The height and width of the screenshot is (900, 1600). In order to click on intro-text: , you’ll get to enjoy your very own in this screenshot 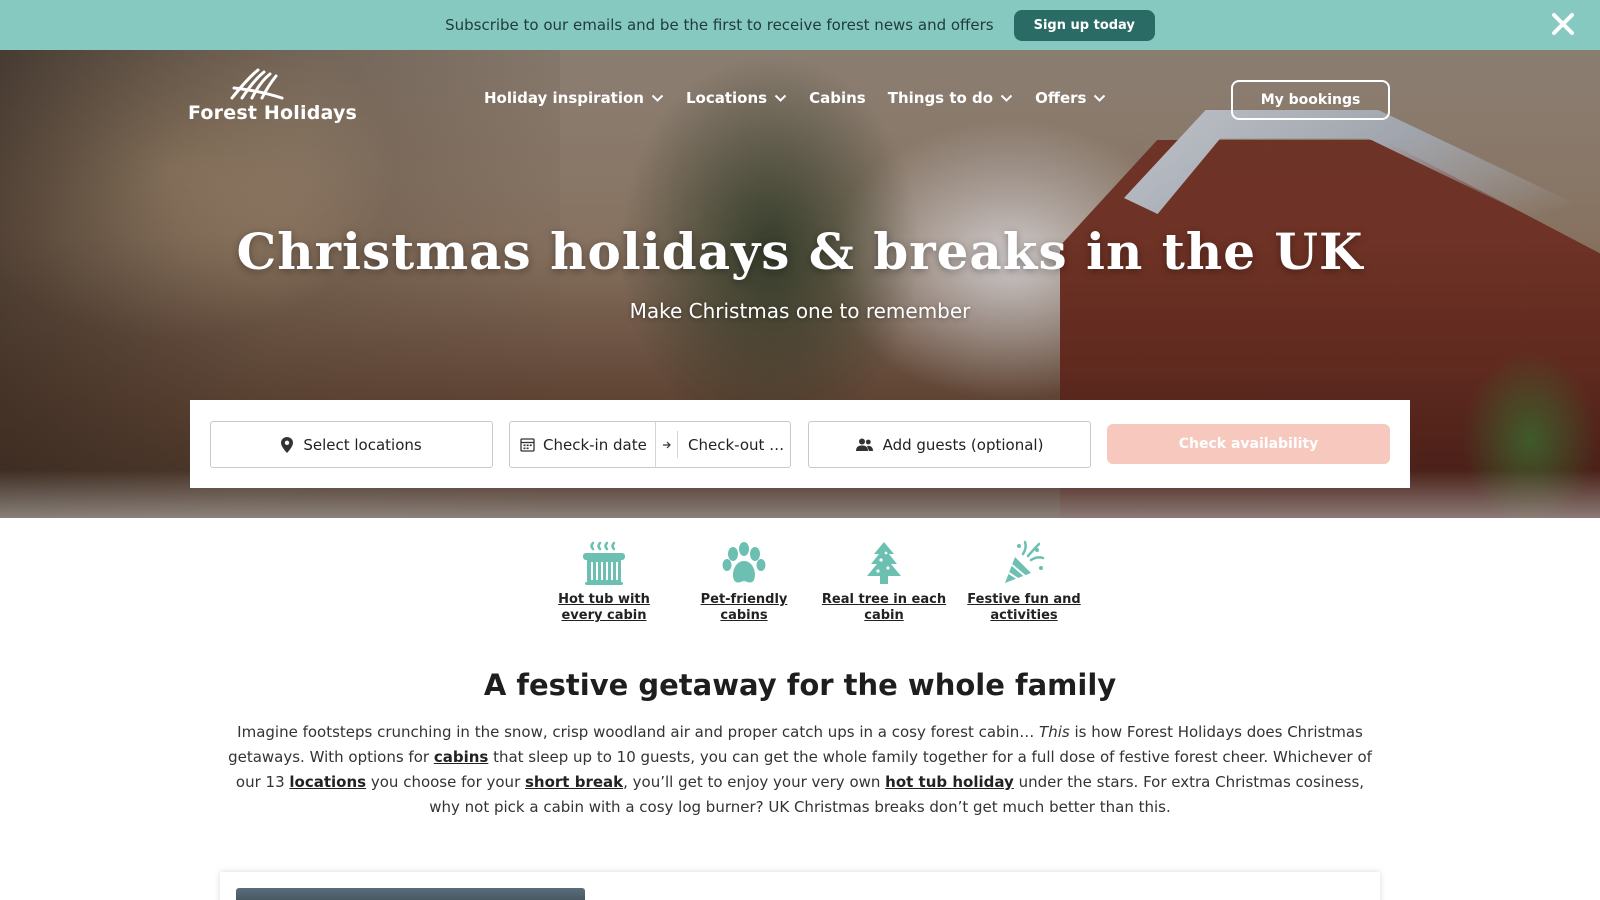, I will do `click(754, 782)`.